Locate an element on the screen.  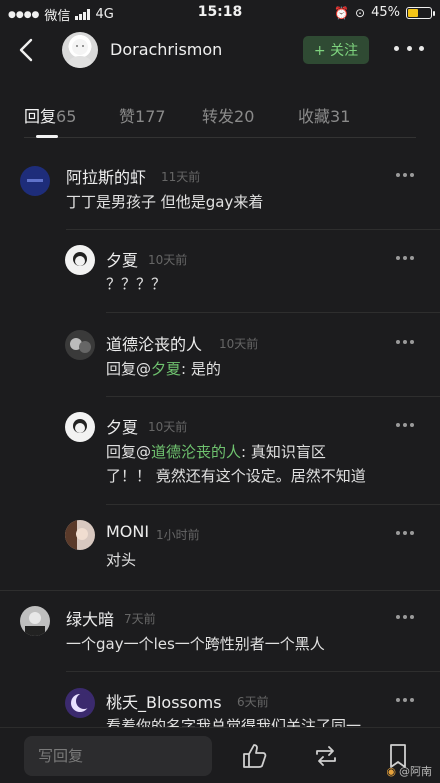
battery-percent: 45% is located at coordinates (385, 12).